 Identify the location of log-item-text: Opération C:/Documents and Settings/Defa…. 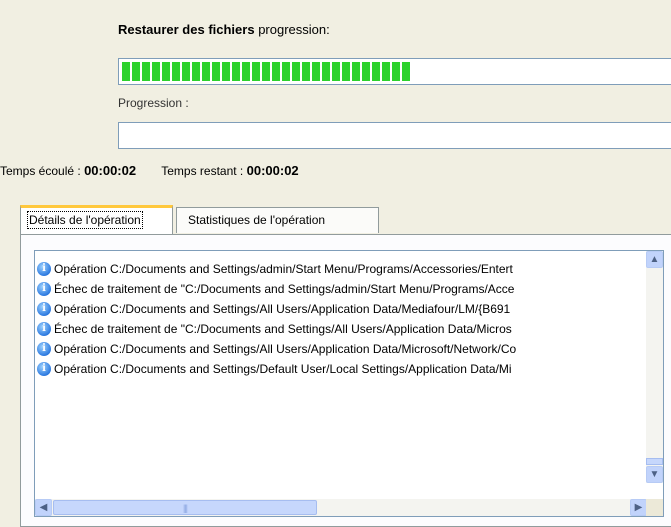
(283, 369).